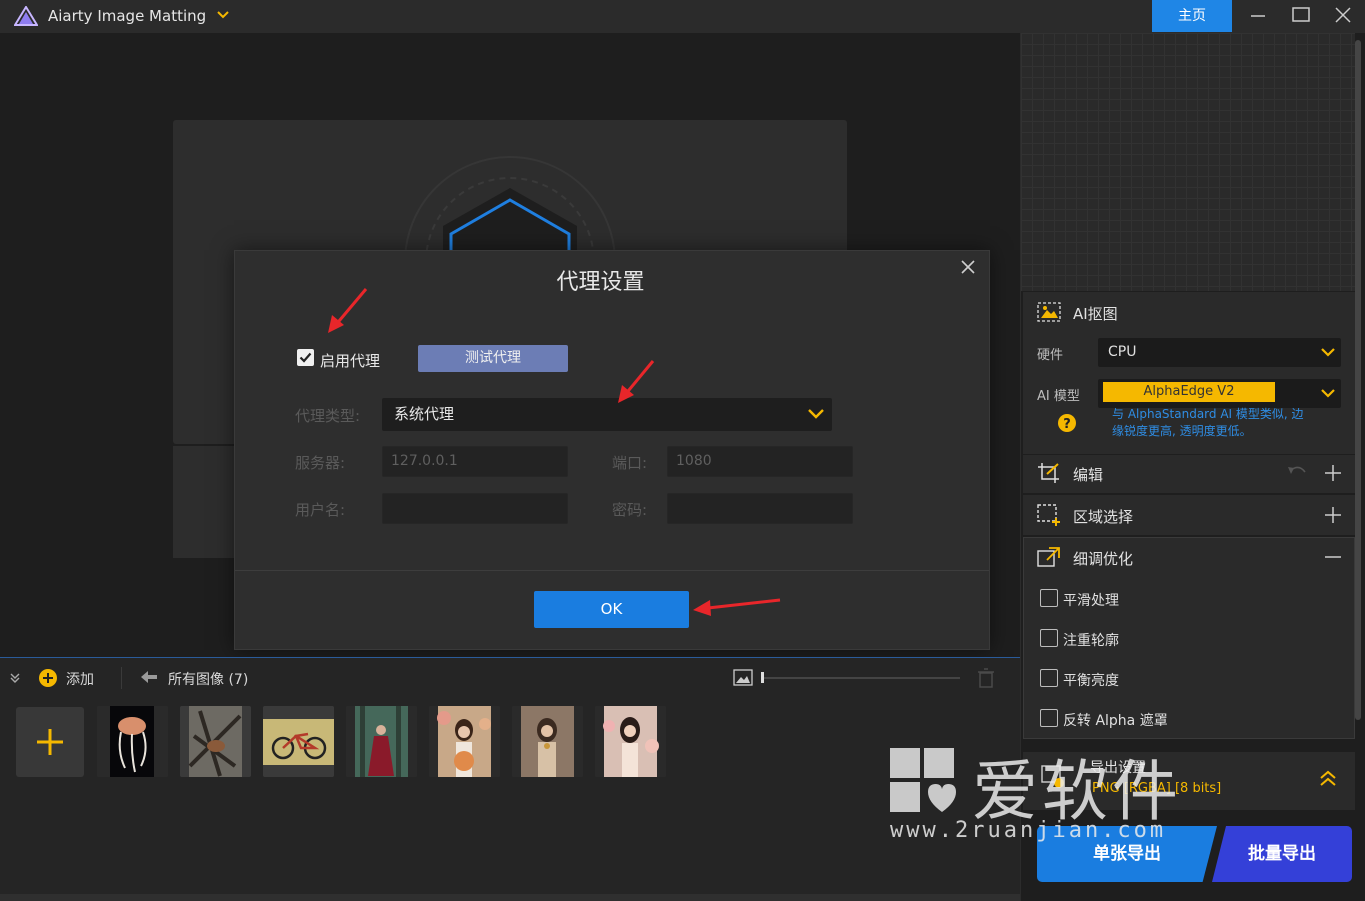 This screenshot has height=901, width=1365. Describe the element at coordinates (1091, 600) in the screenshot. I see `smooth-label: 平滑处理` at that location.